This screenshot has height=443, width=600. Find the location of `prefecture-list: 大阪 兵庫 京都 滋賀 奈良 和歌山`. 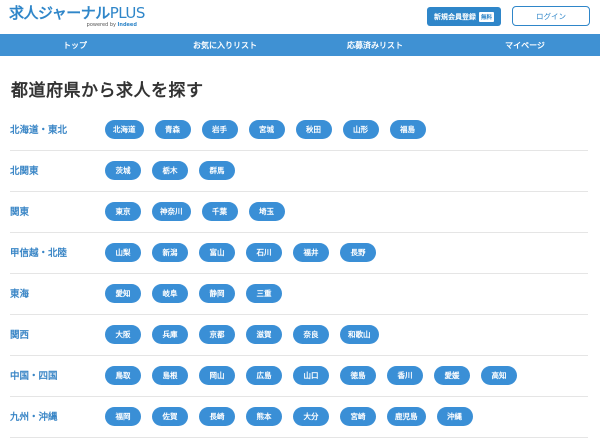

prefecture-list: 大阪 兵庫 京都 滋賀 奈良 和歌山 is located at coordinates (242, 334).